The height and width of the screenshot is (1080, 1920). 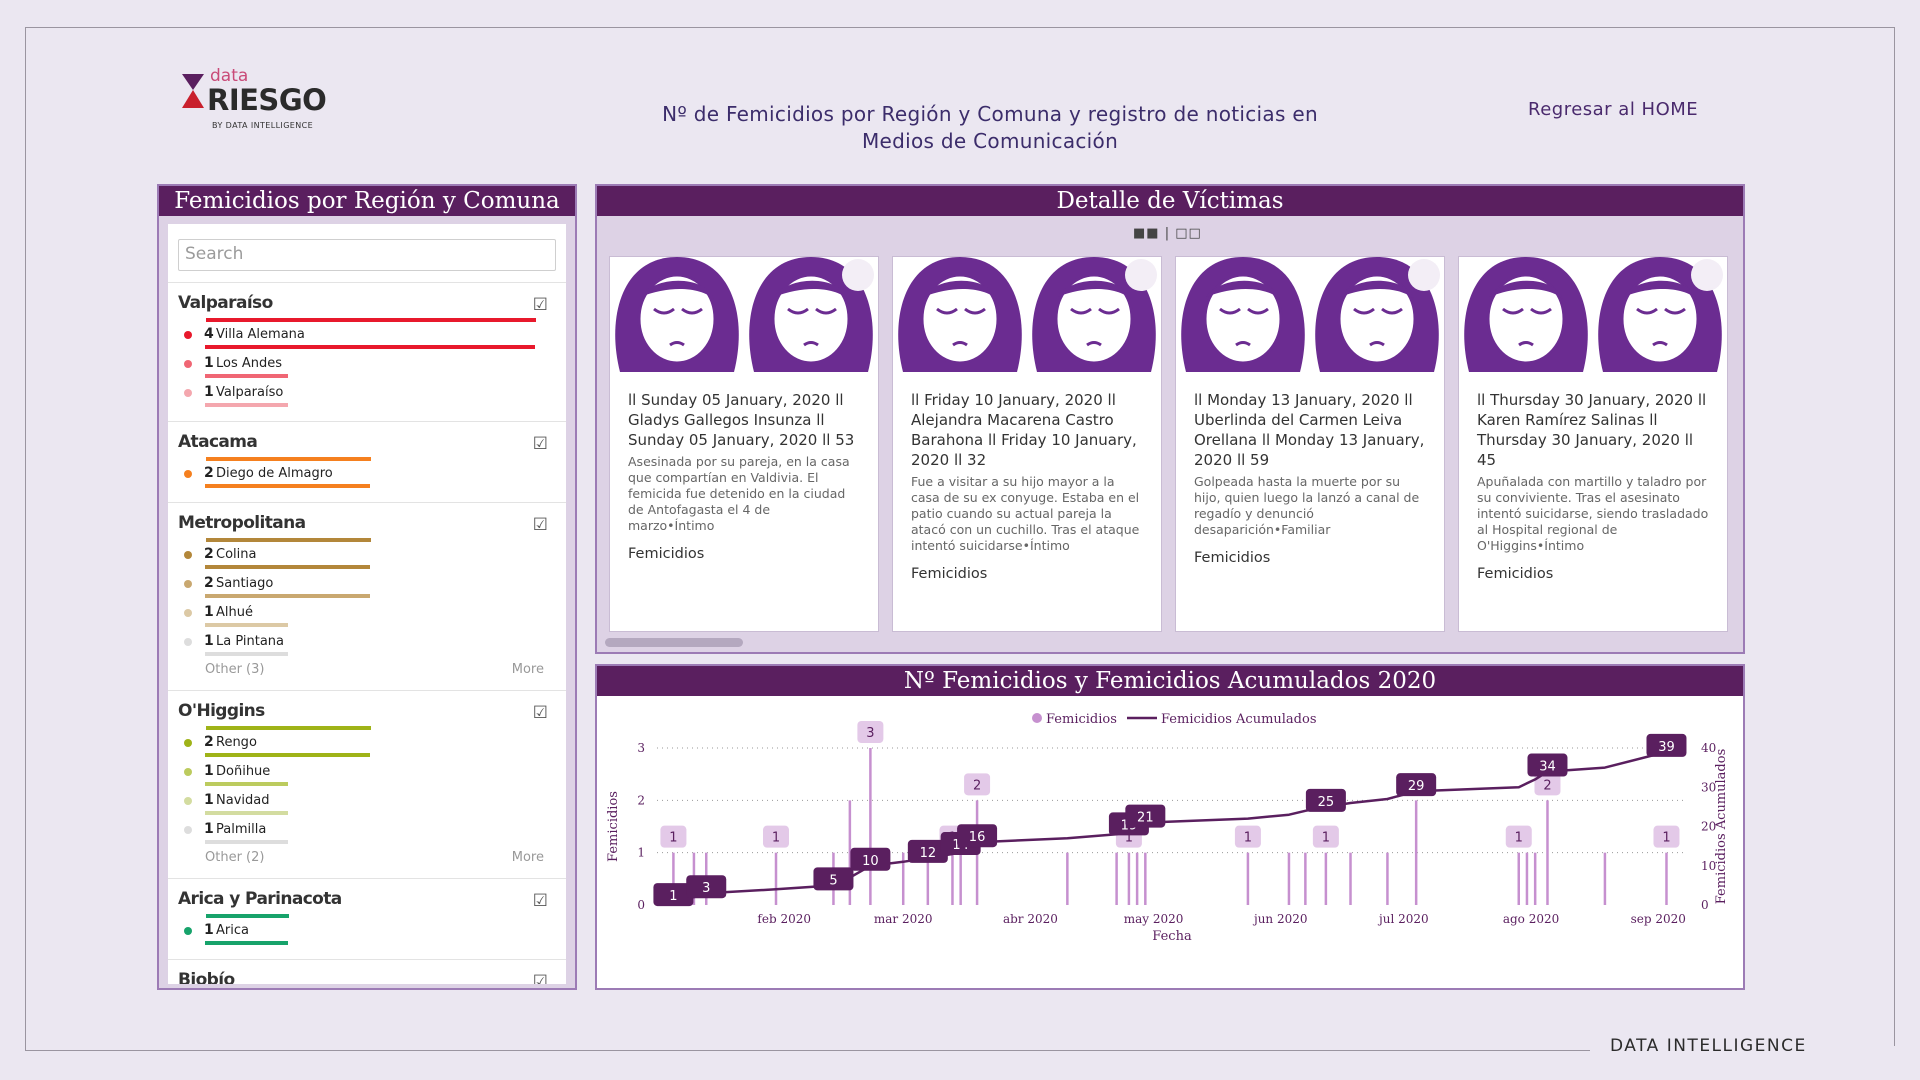 What do you see at coordinates (641, 905) in the screenshot?
I see `y-tick-label: 0` at bounding box center [641, 905].